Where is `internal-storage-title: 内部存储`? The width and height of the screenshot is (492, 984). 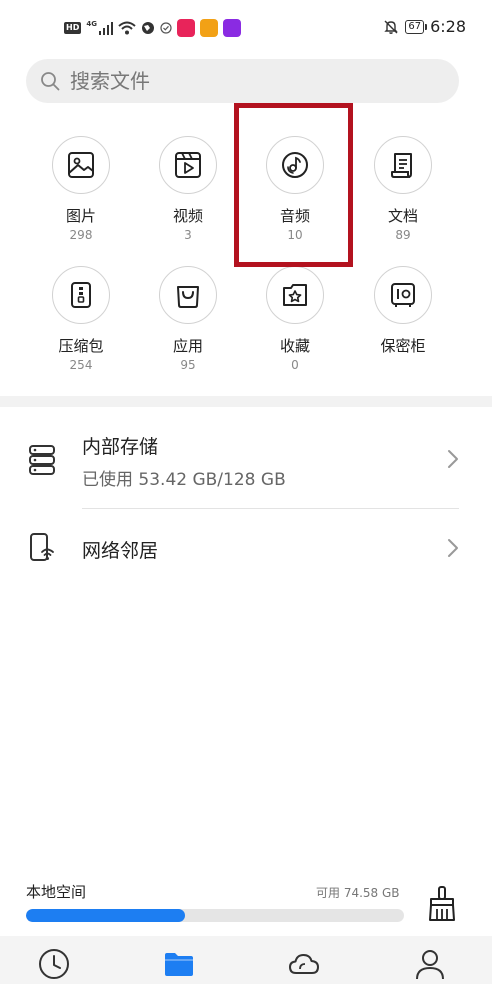 internal-storage-title: 内部存储 is located at coordinates (120, 447).